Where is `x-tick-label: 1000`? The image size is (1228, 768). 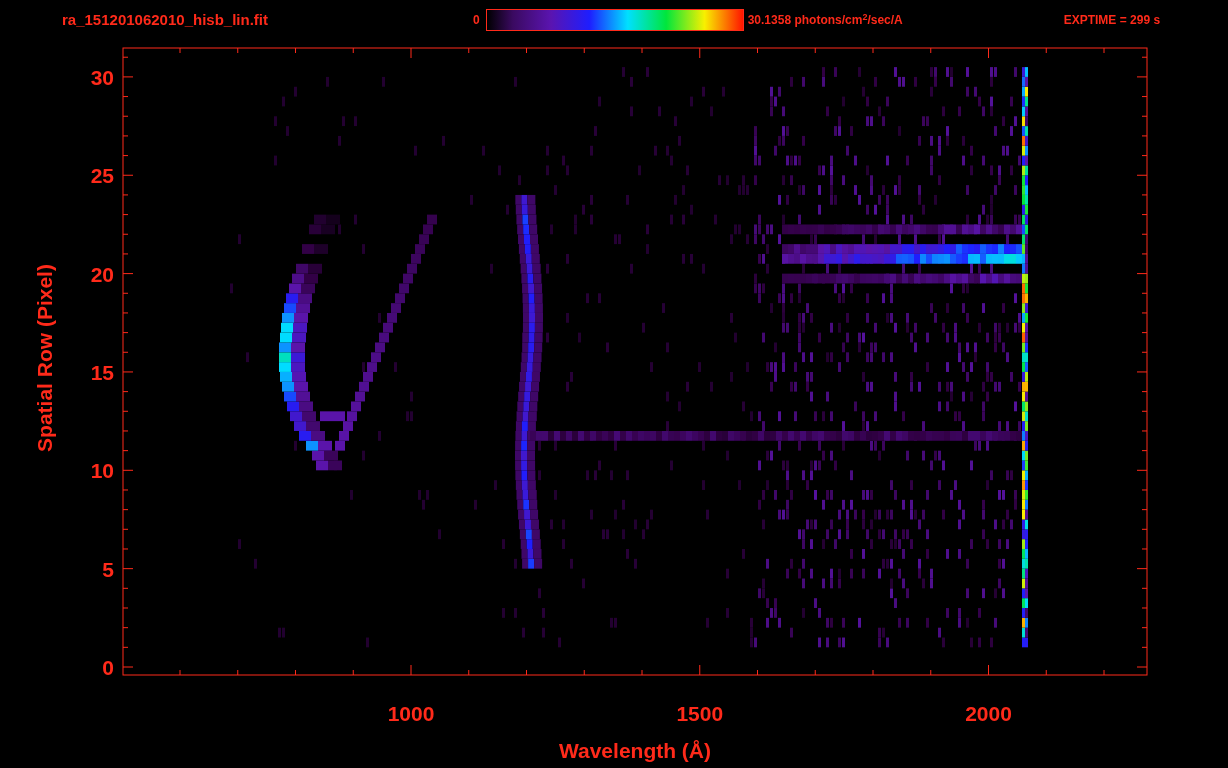
x-tick-label: 1000 is located at coordinates (411, 713).